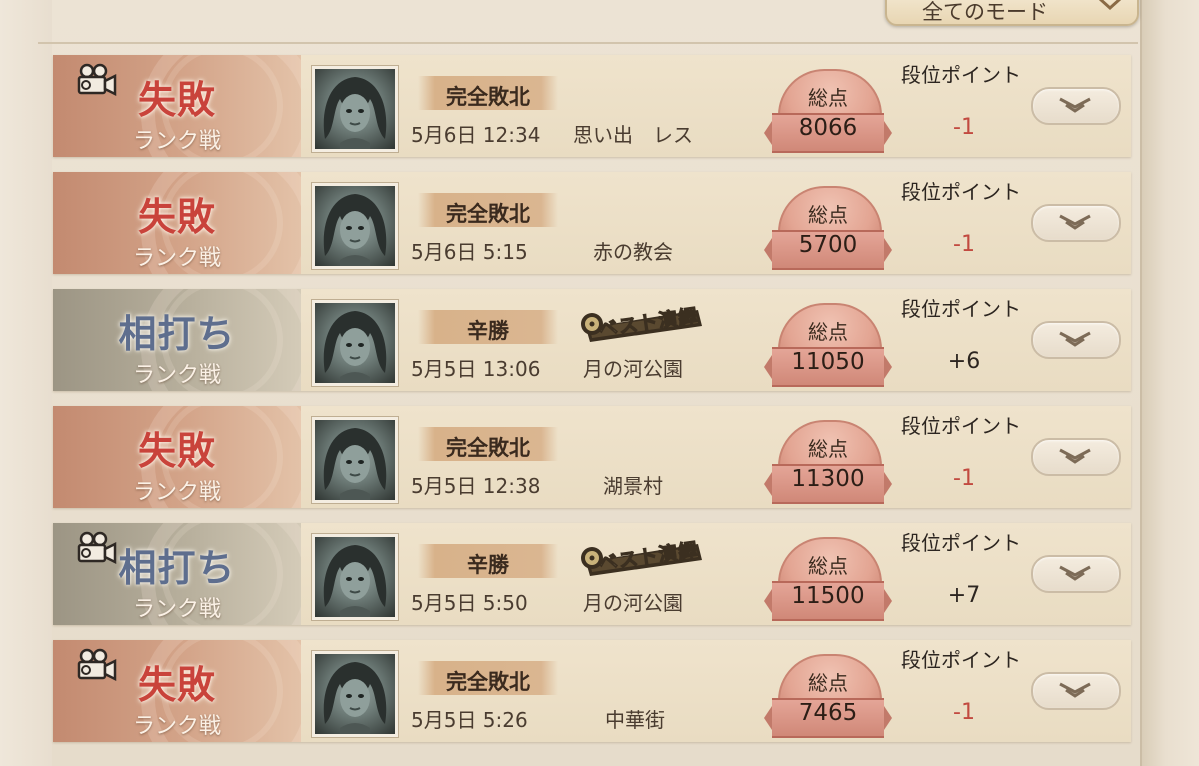 The image size is (1199, 766). Describe the element at coordinates (964, 361) in the screenshot. I see `rank-points-value: +6` at that location.